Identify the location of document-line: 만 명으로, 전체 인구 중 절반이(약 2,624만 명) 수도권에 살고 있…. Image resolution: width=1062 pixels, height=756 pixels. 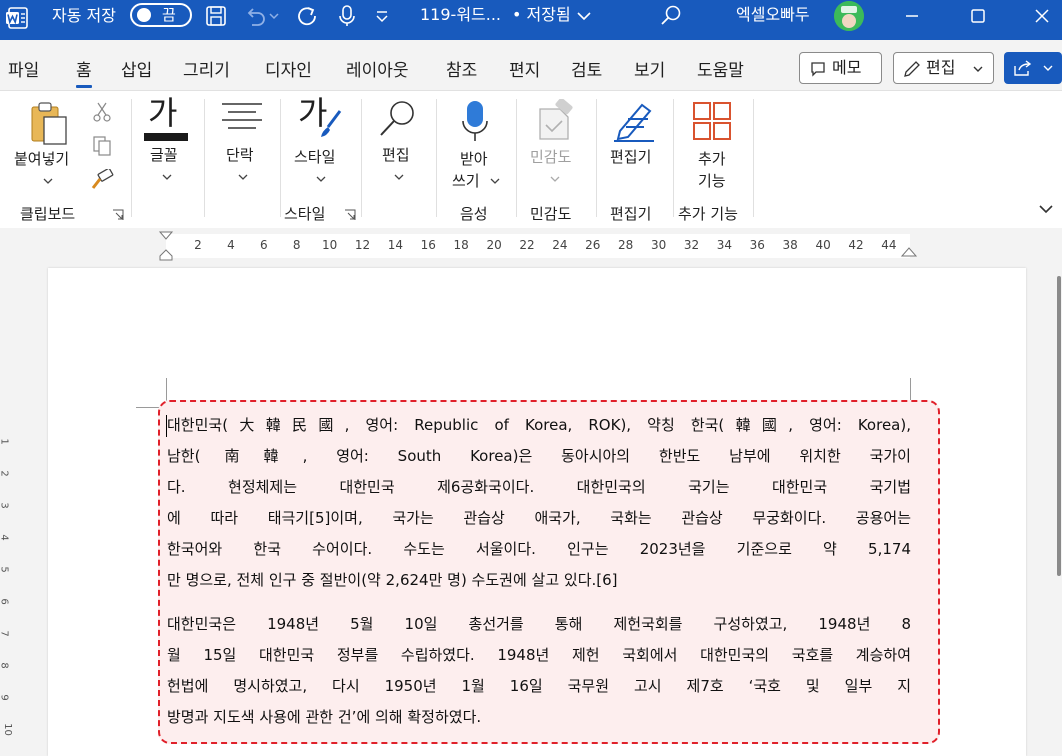
(539, 580).